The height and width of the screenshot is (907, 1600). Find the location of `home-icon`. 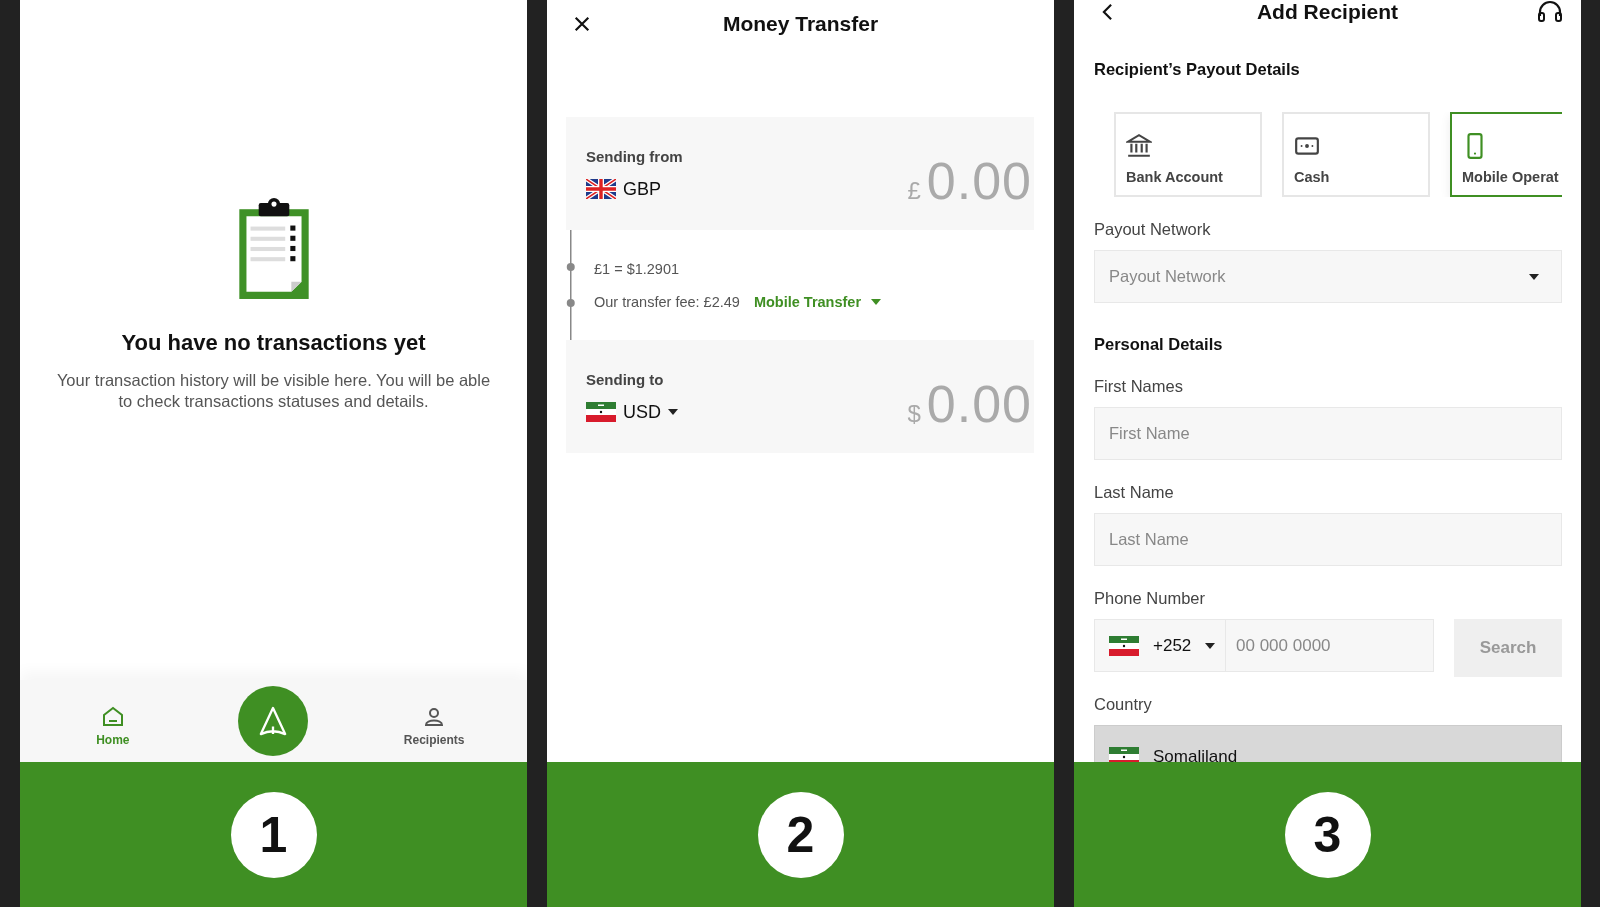

home-icon is located at coordinates (112, 717).